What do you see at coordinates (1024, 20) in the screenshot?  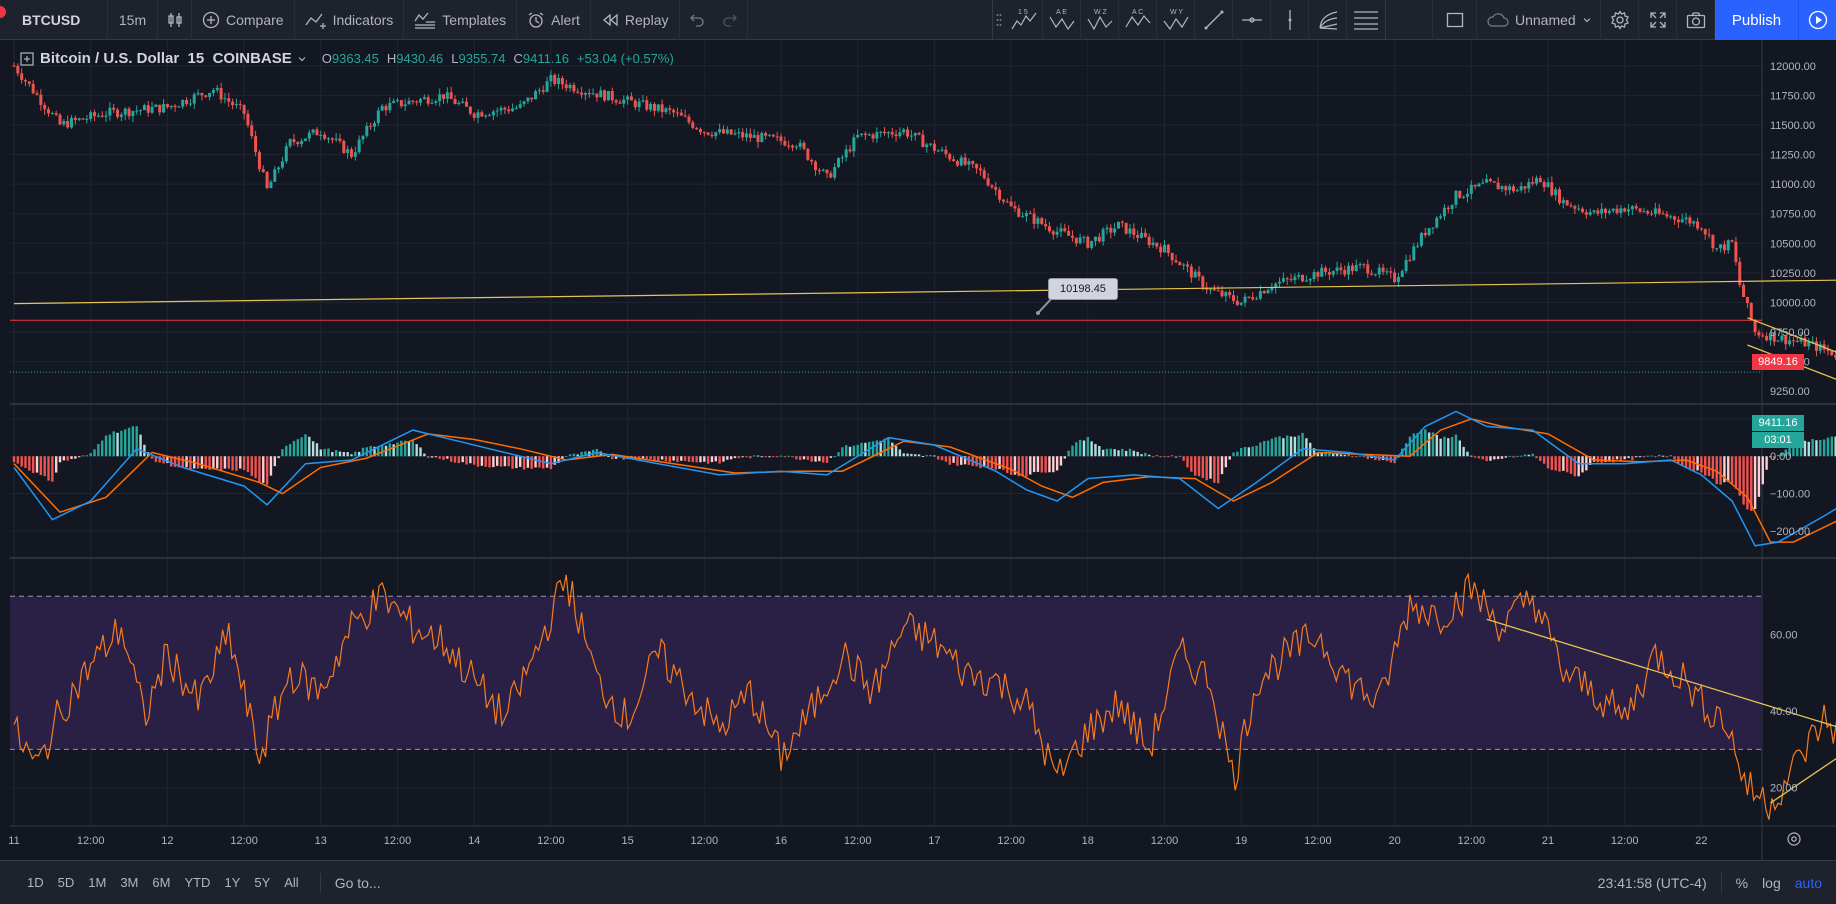 I see `elliott-impulse-tool: 1 5` at bounding box center [1024, 20].